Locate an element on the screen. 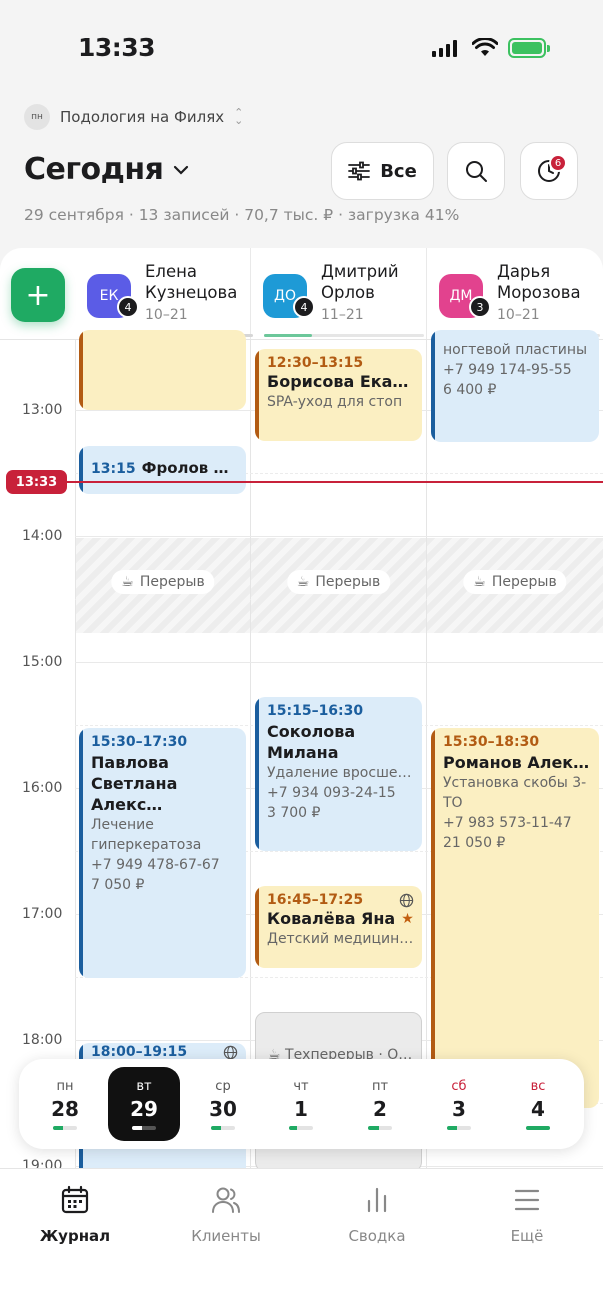 The height and width of the screenshot is (1311, 603). hour-label: 18:00 is located at coordinates (42, 1040).